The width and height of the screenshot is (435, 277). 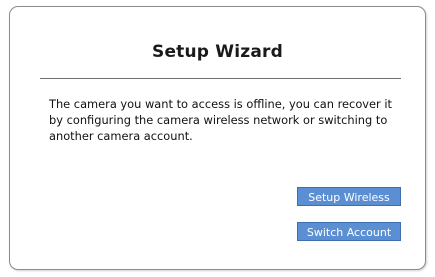 I want to click on setup-wireless-button: Setup Wireless, so click(x=349, y=196).